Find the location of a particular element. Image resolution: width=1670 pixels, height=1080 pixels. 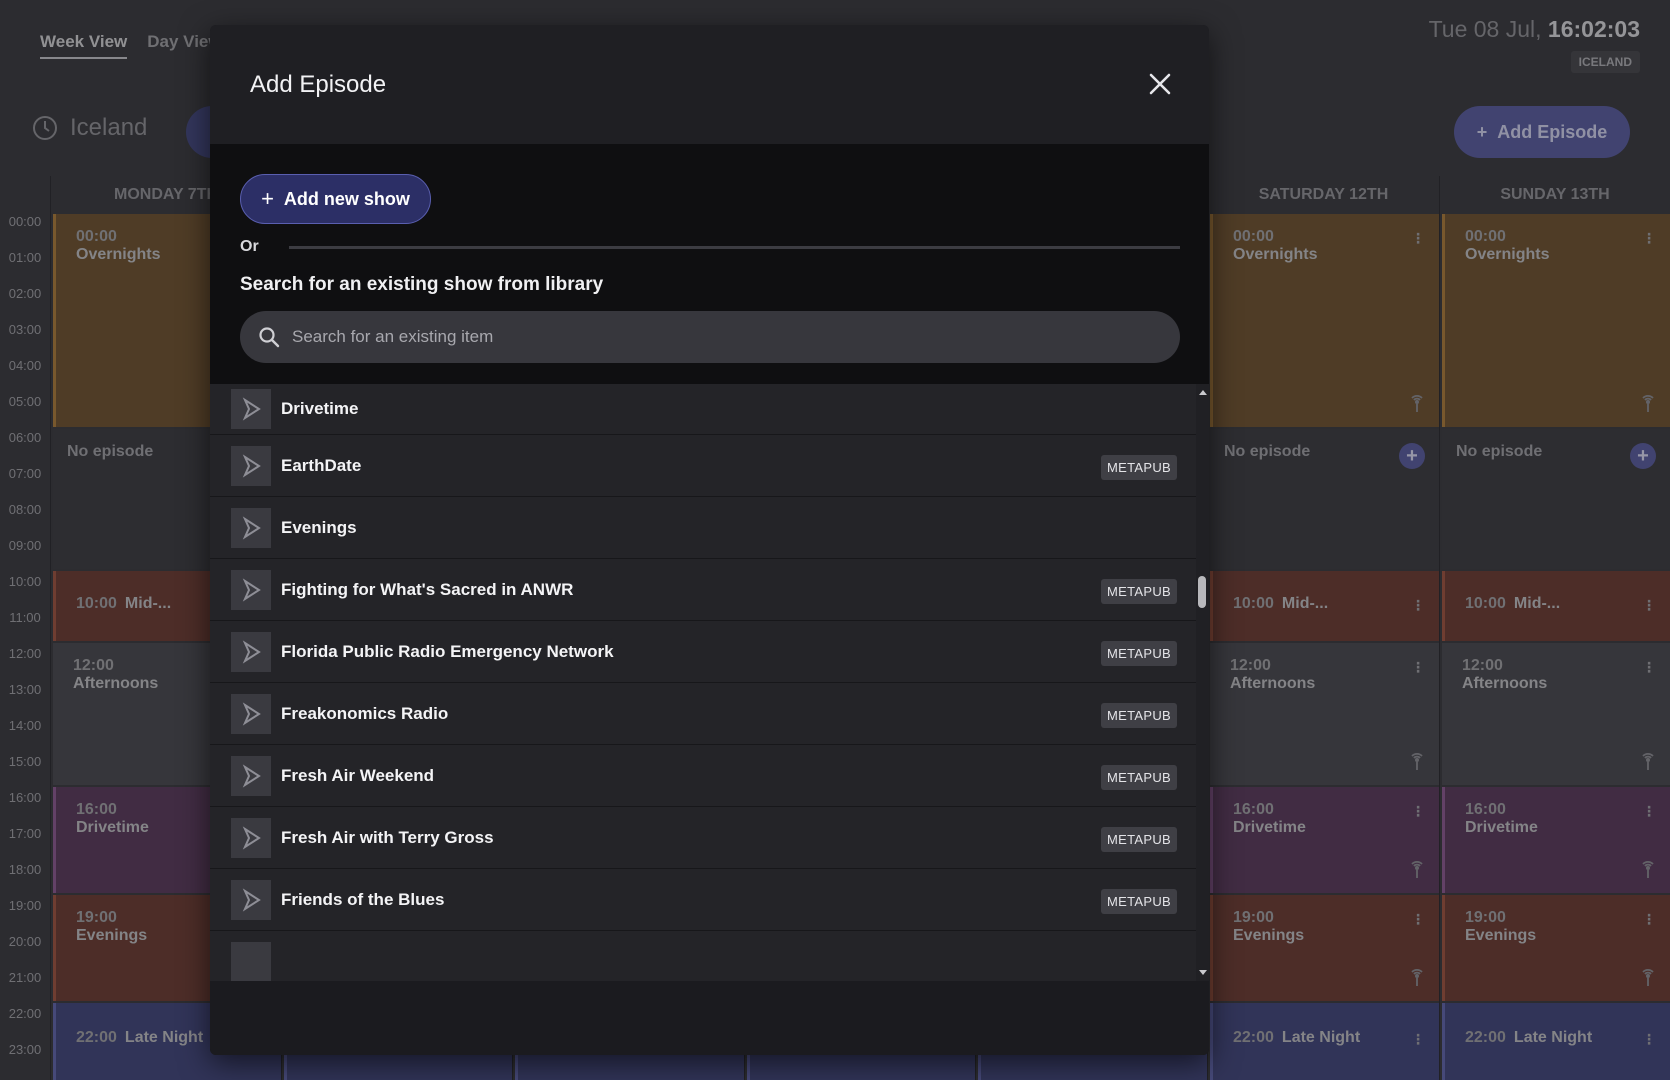

show-title: Fighting for What's Sacred in ANWR is located at coordinates (427, 589).